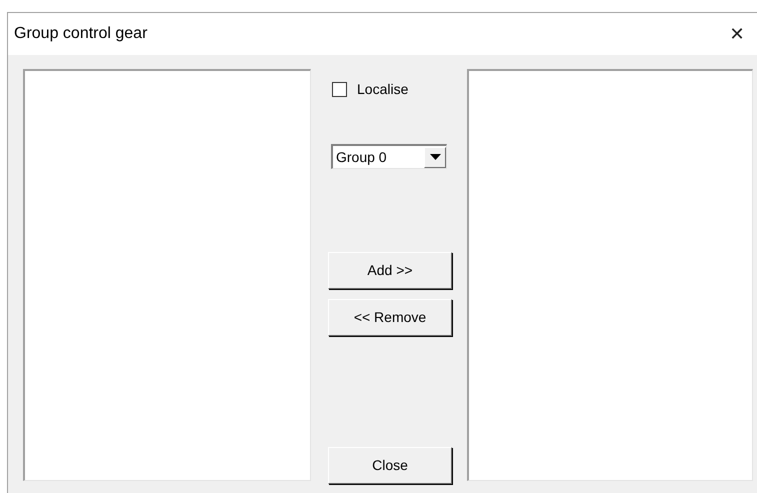 The height and width of the screenshot is (493, 757). What do you see at coordinates (390, 317) in the screenshot?
I see `remove-button: << Remove` at bounding box center [390, 317].